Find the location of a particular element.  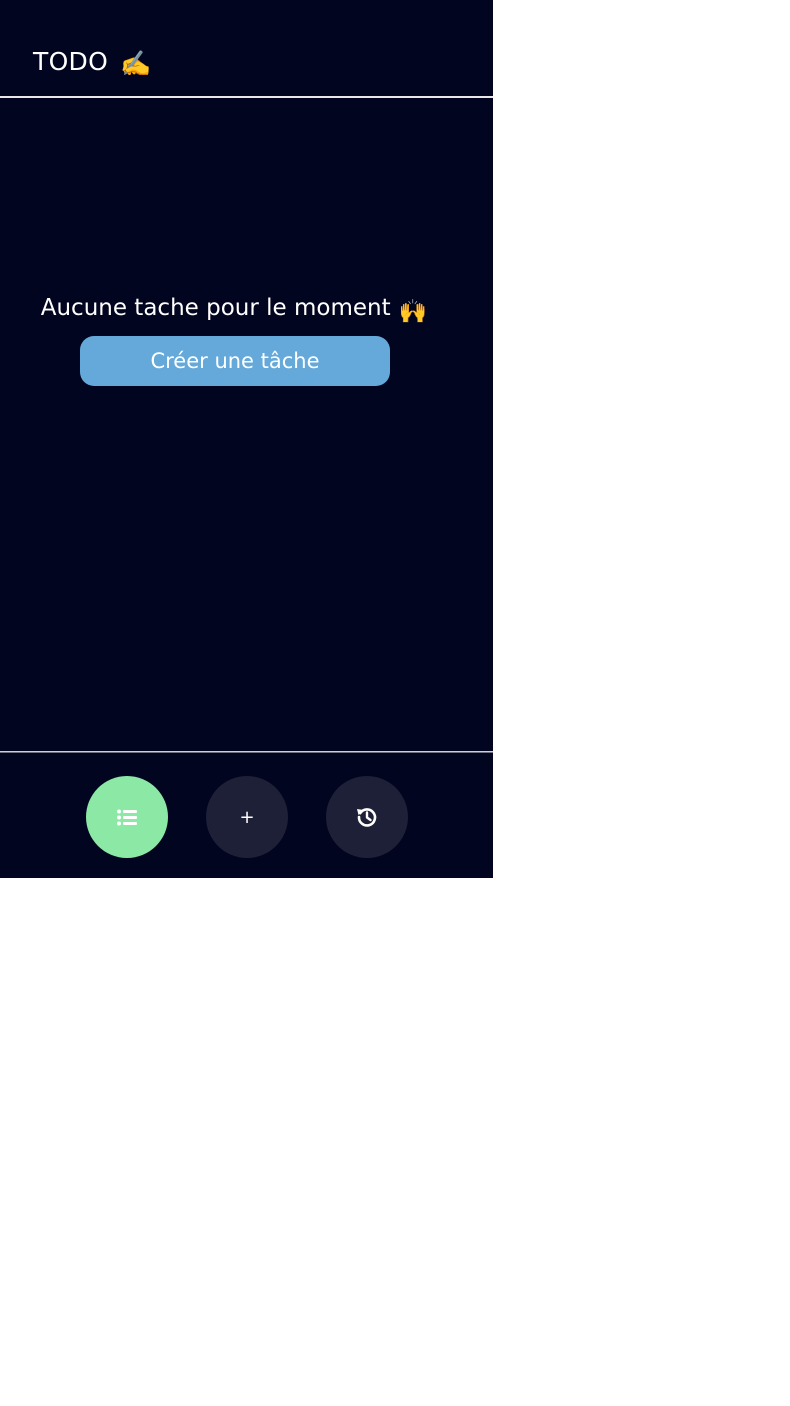

raising-hands-icon: 🙌 is located at coordinates (413, 312).